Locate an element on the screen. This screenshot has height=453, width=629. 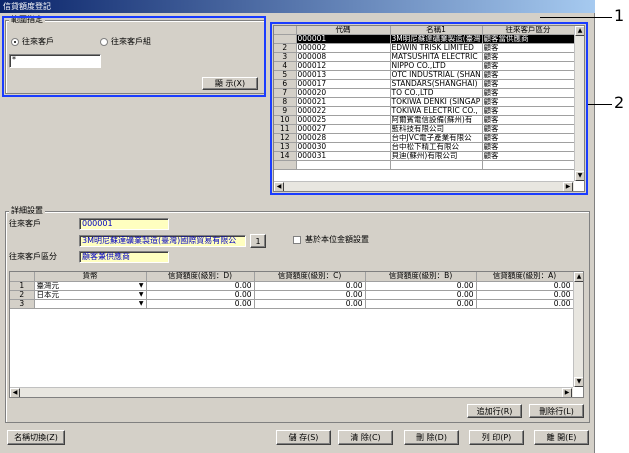
credit-row: 2 日本元 ▼ 0.00 0.00 0.00 0.00 is located at coordinates (292, 295).